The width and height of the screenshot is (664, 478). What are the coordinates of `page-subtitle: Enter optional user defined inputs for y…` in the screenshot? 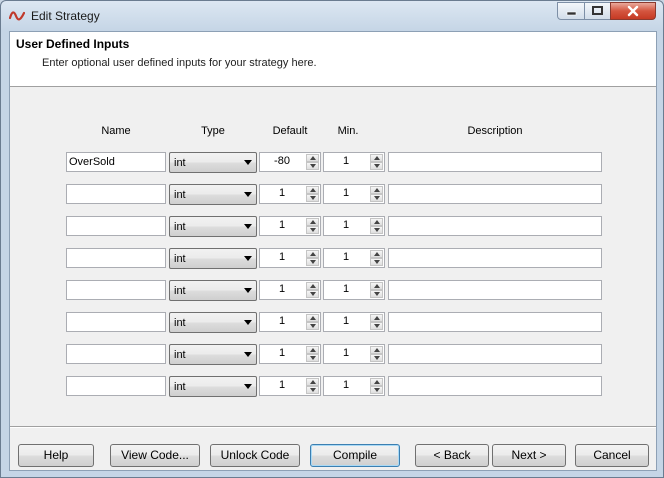 It's located at (179, 63).